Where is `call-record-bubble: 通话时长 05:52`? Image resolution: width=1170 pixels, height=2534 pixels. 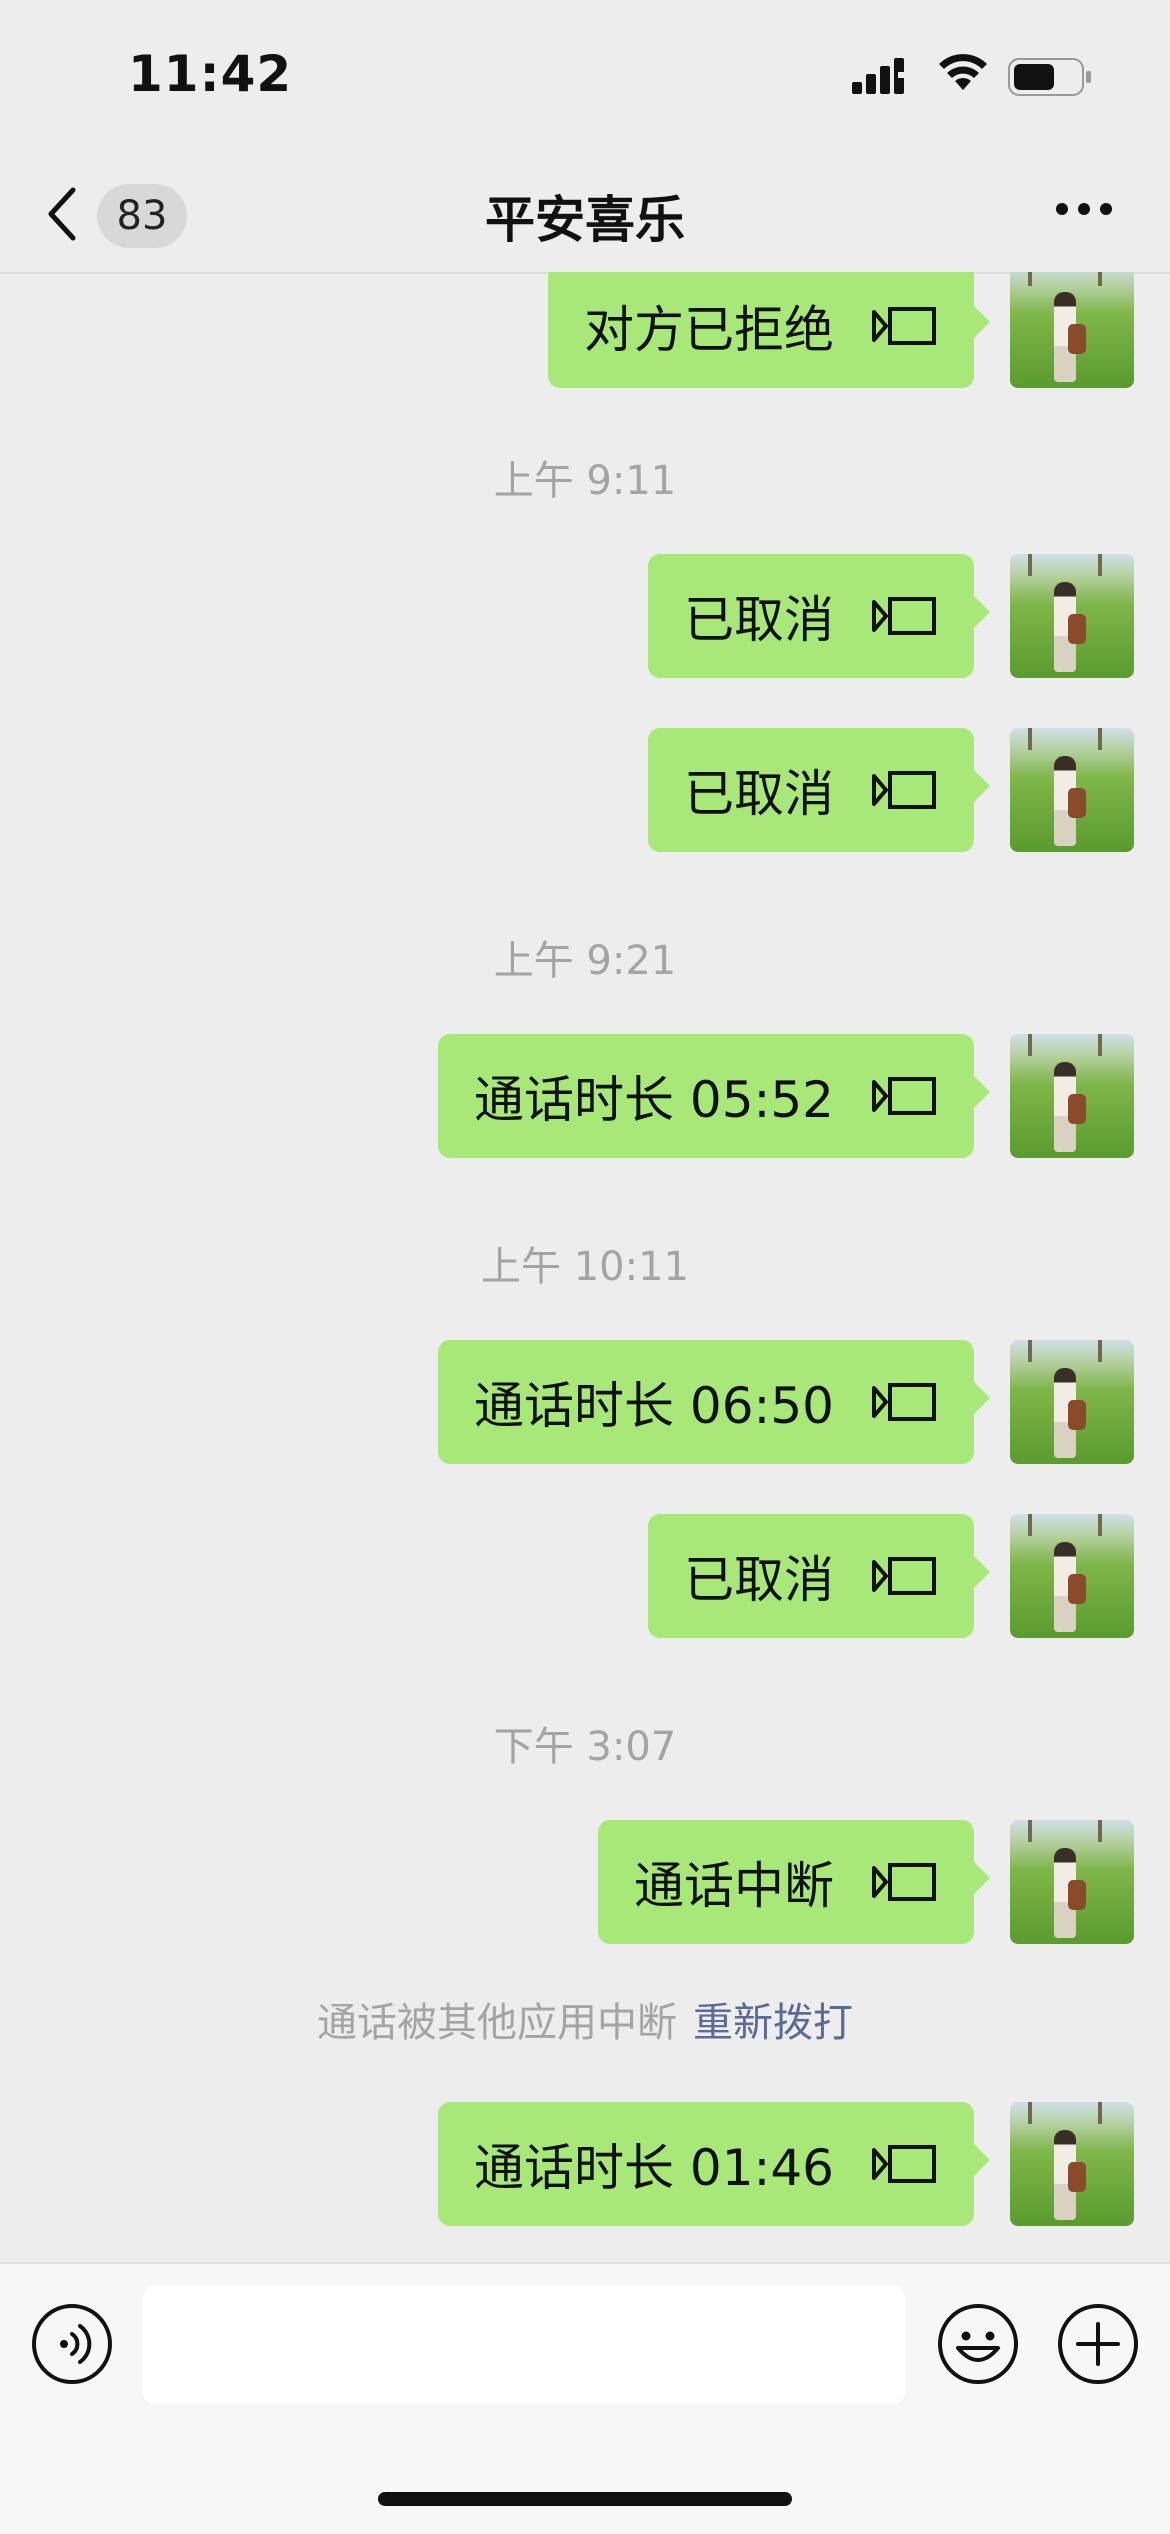 call-record-bubble: 通话时长 05:52 is located at coordinates (714, 1096).